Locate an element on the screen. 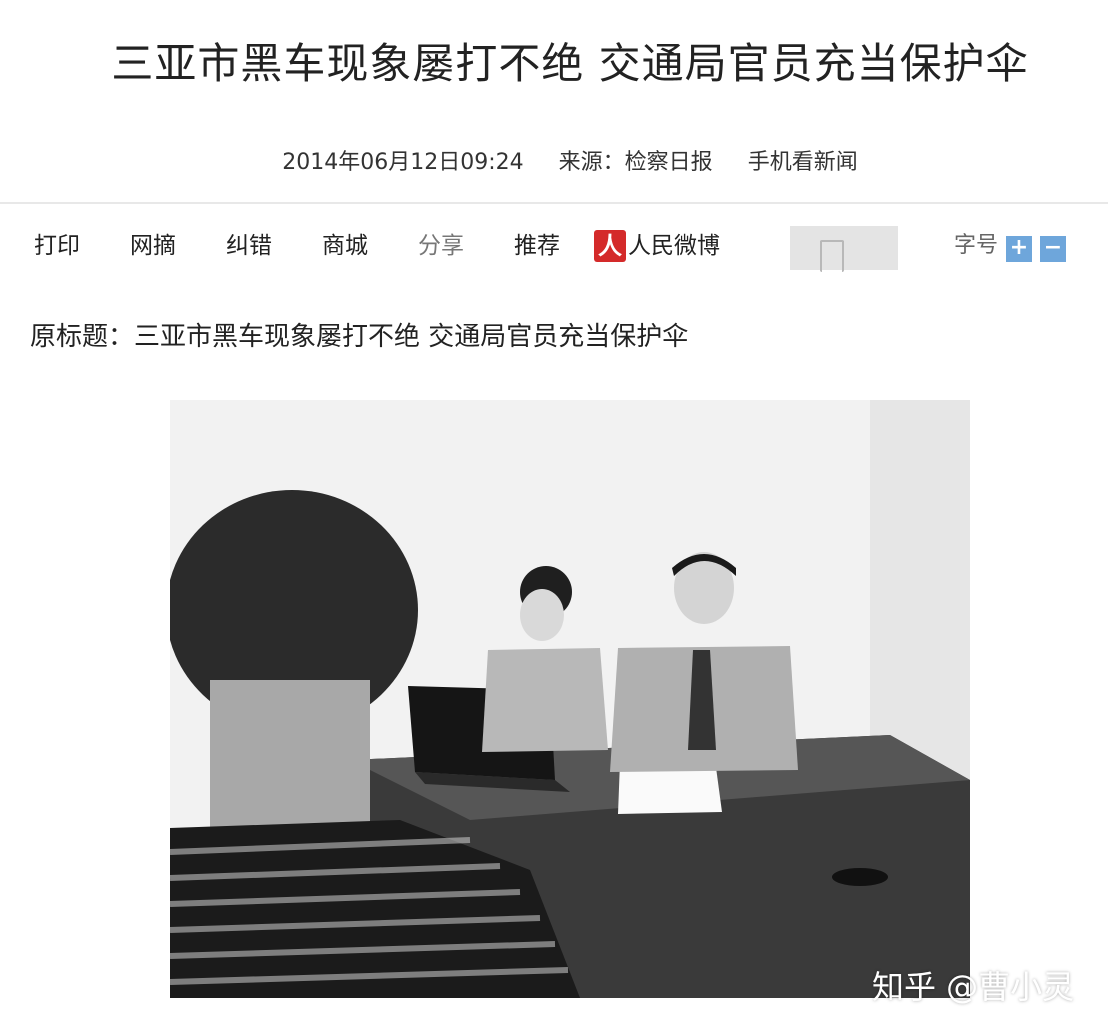 Image resolution: width=1108 pixels, height=1034 pixels. font-increase-button: + is located at coordinates (1019, 249).